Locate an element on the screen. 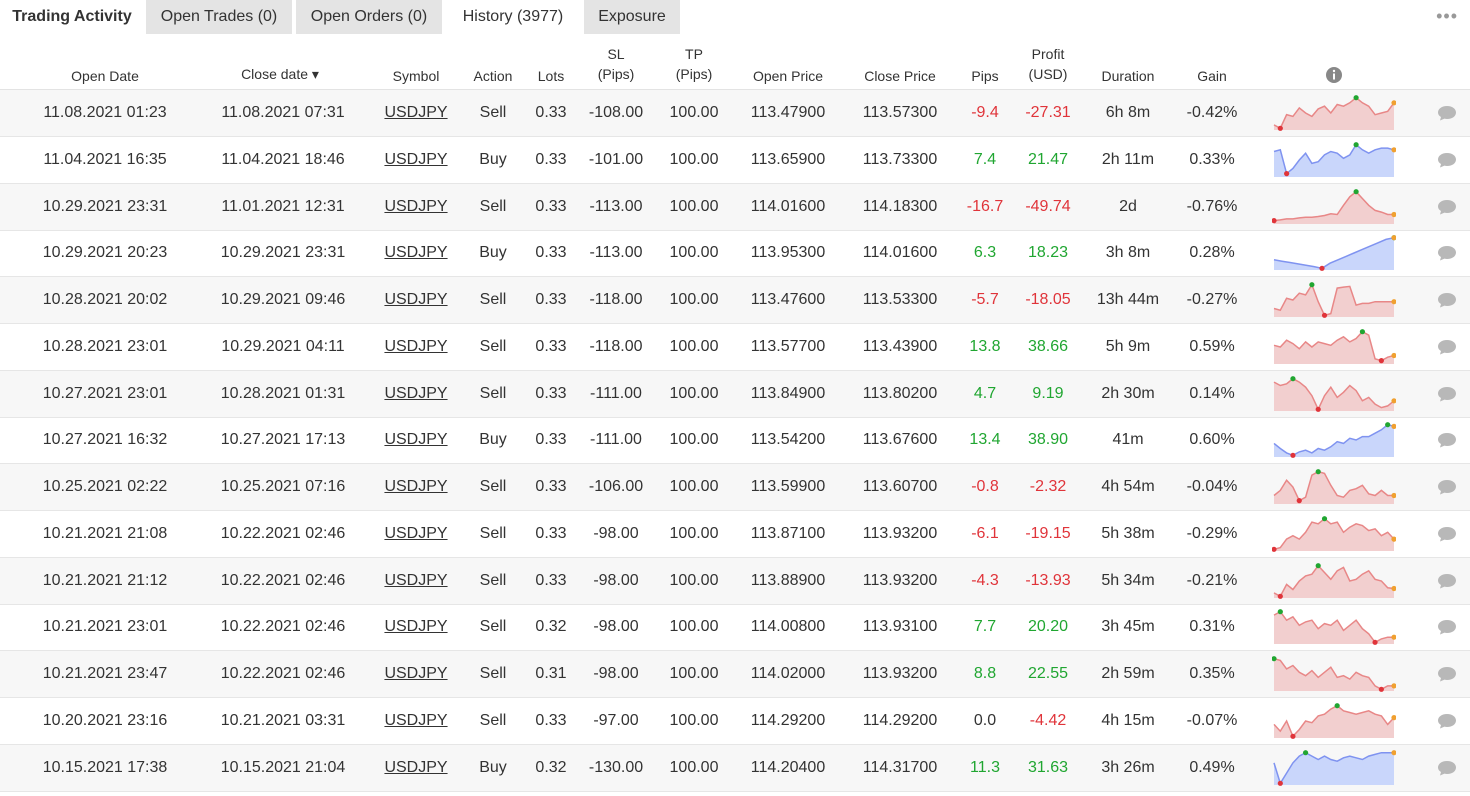 This screenshot has height=796, width=1470. cell-close-price: 113.53300 is located at coordinates (900, 299).